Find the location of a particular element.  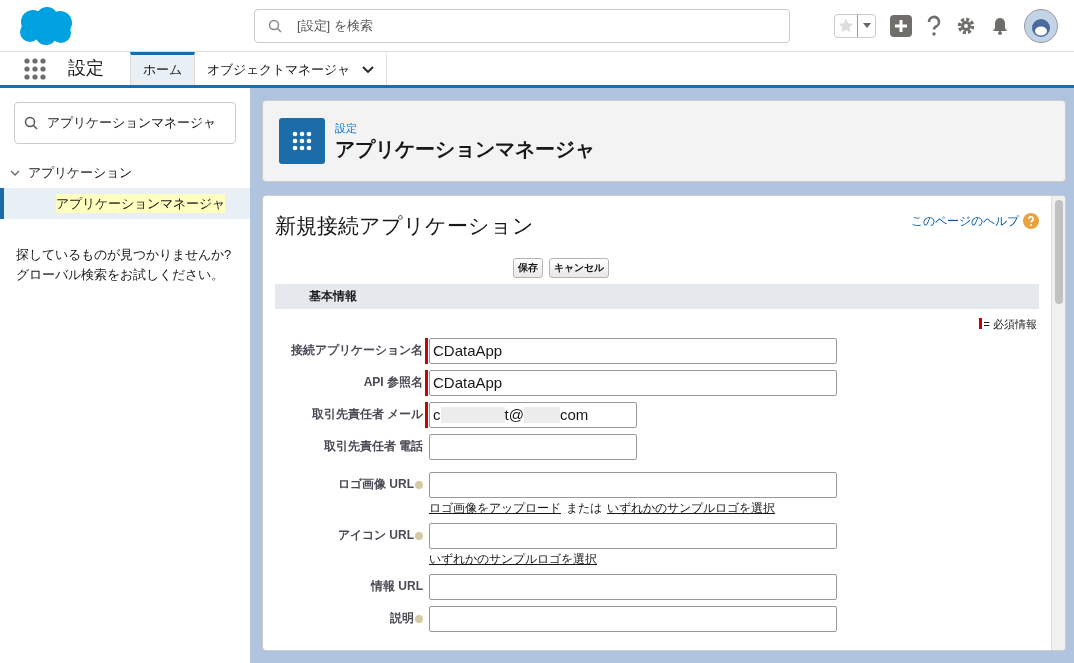

help-link: このページのヘルプ is located at coordinates (965, 221).